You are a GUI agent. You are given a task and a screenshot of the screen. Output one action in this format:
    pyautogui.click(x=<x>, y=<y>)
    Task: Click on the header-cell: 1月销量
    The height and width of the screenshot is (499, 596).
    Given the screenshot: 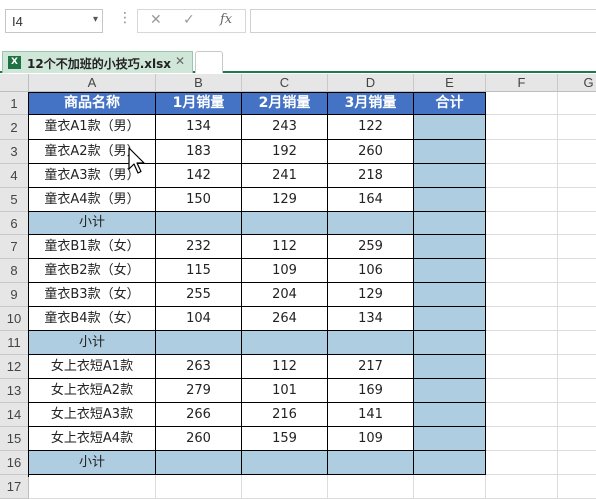 What is the action you would take?
    pyautogui.click(x=199, y=103)
    